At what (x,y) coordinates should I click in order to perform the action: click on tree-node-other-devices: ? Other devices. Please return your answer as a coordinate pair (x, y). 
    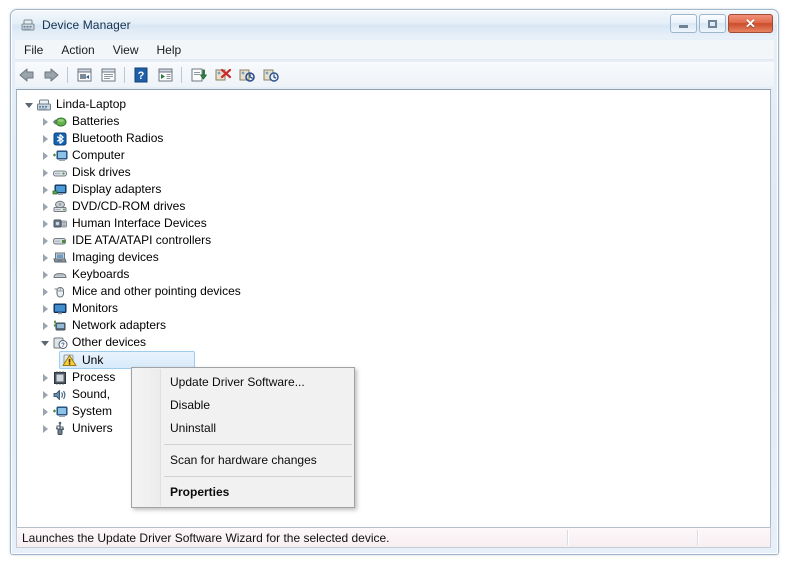
    Looking at the image, I should click on (393, 342).